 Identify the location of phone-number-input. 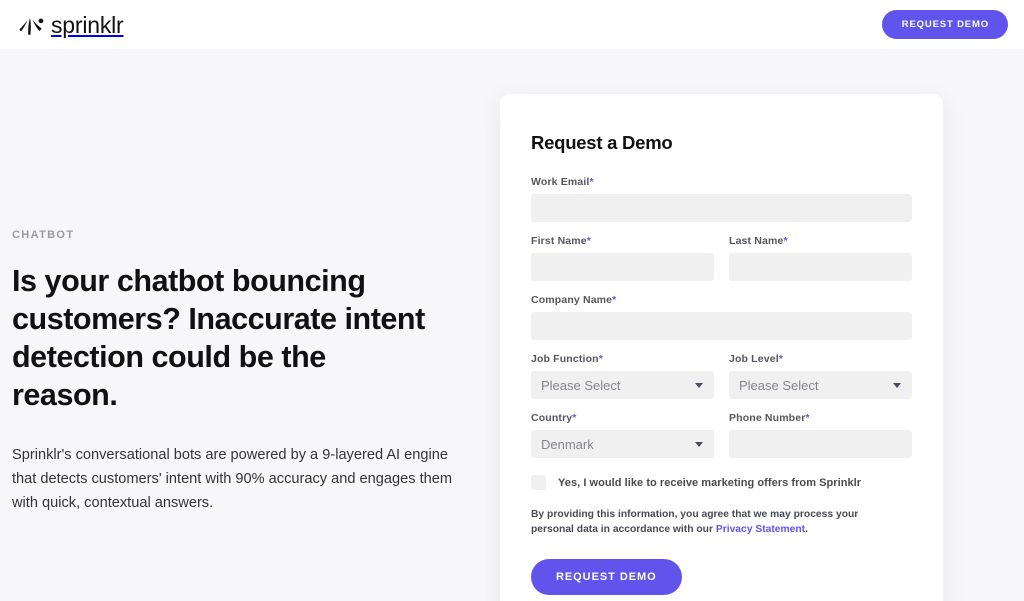
(820, 444).